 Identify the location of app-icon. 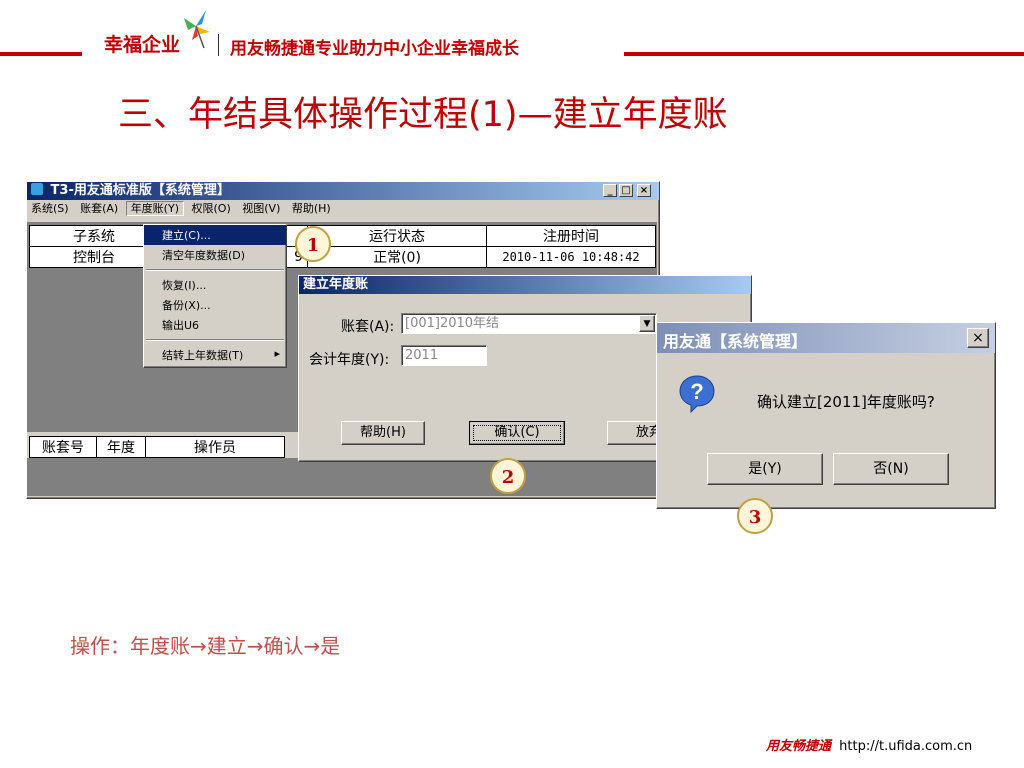
(37, 189).